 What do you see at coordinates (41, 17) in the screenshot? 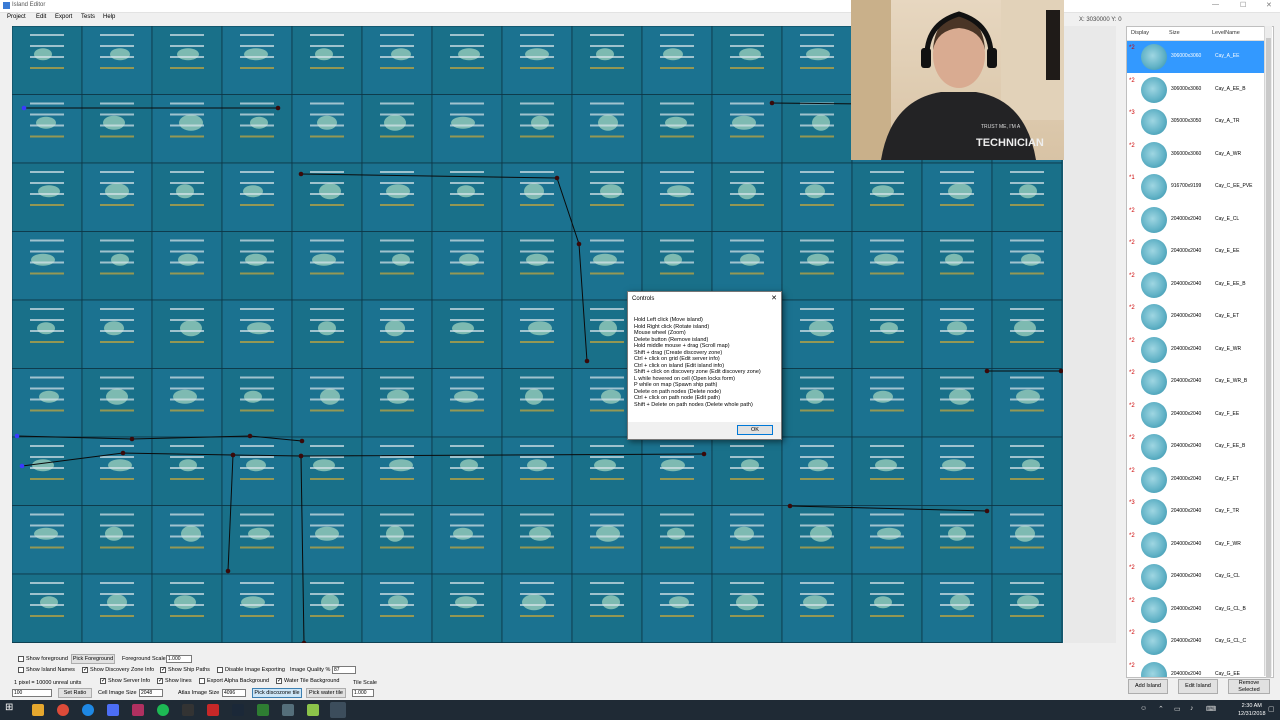
I see `menu-edit: Edit` at bounding box center [41, 17].